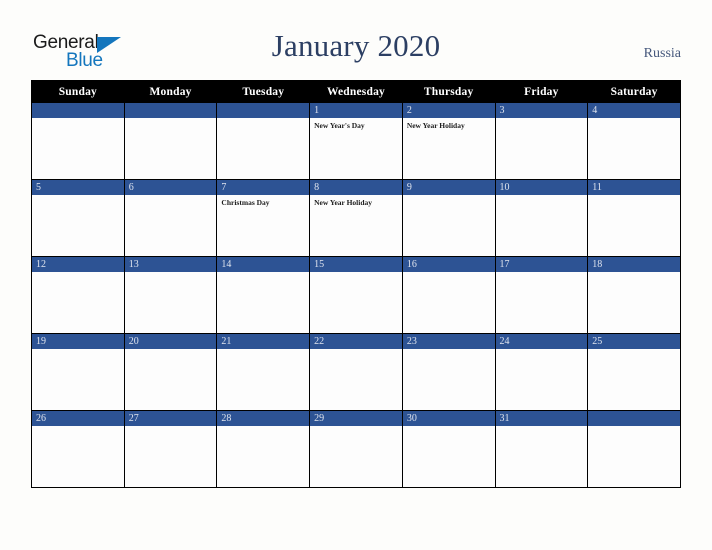 The image size is (712, 550). I want to click on calendar-day-cell: 21, so click(263, 372).